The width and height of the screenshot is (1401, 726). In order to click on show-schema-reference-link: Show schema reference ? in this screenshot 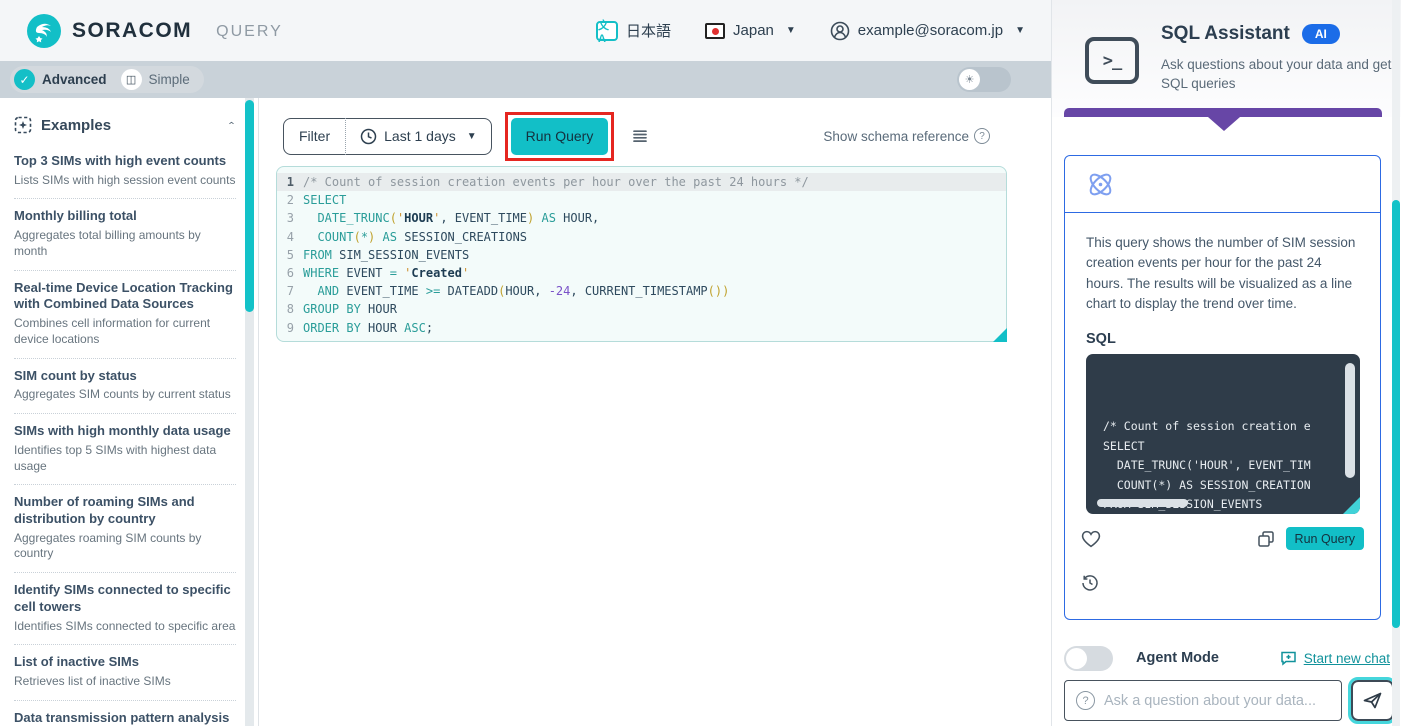, I will do `click(906, 136)`.